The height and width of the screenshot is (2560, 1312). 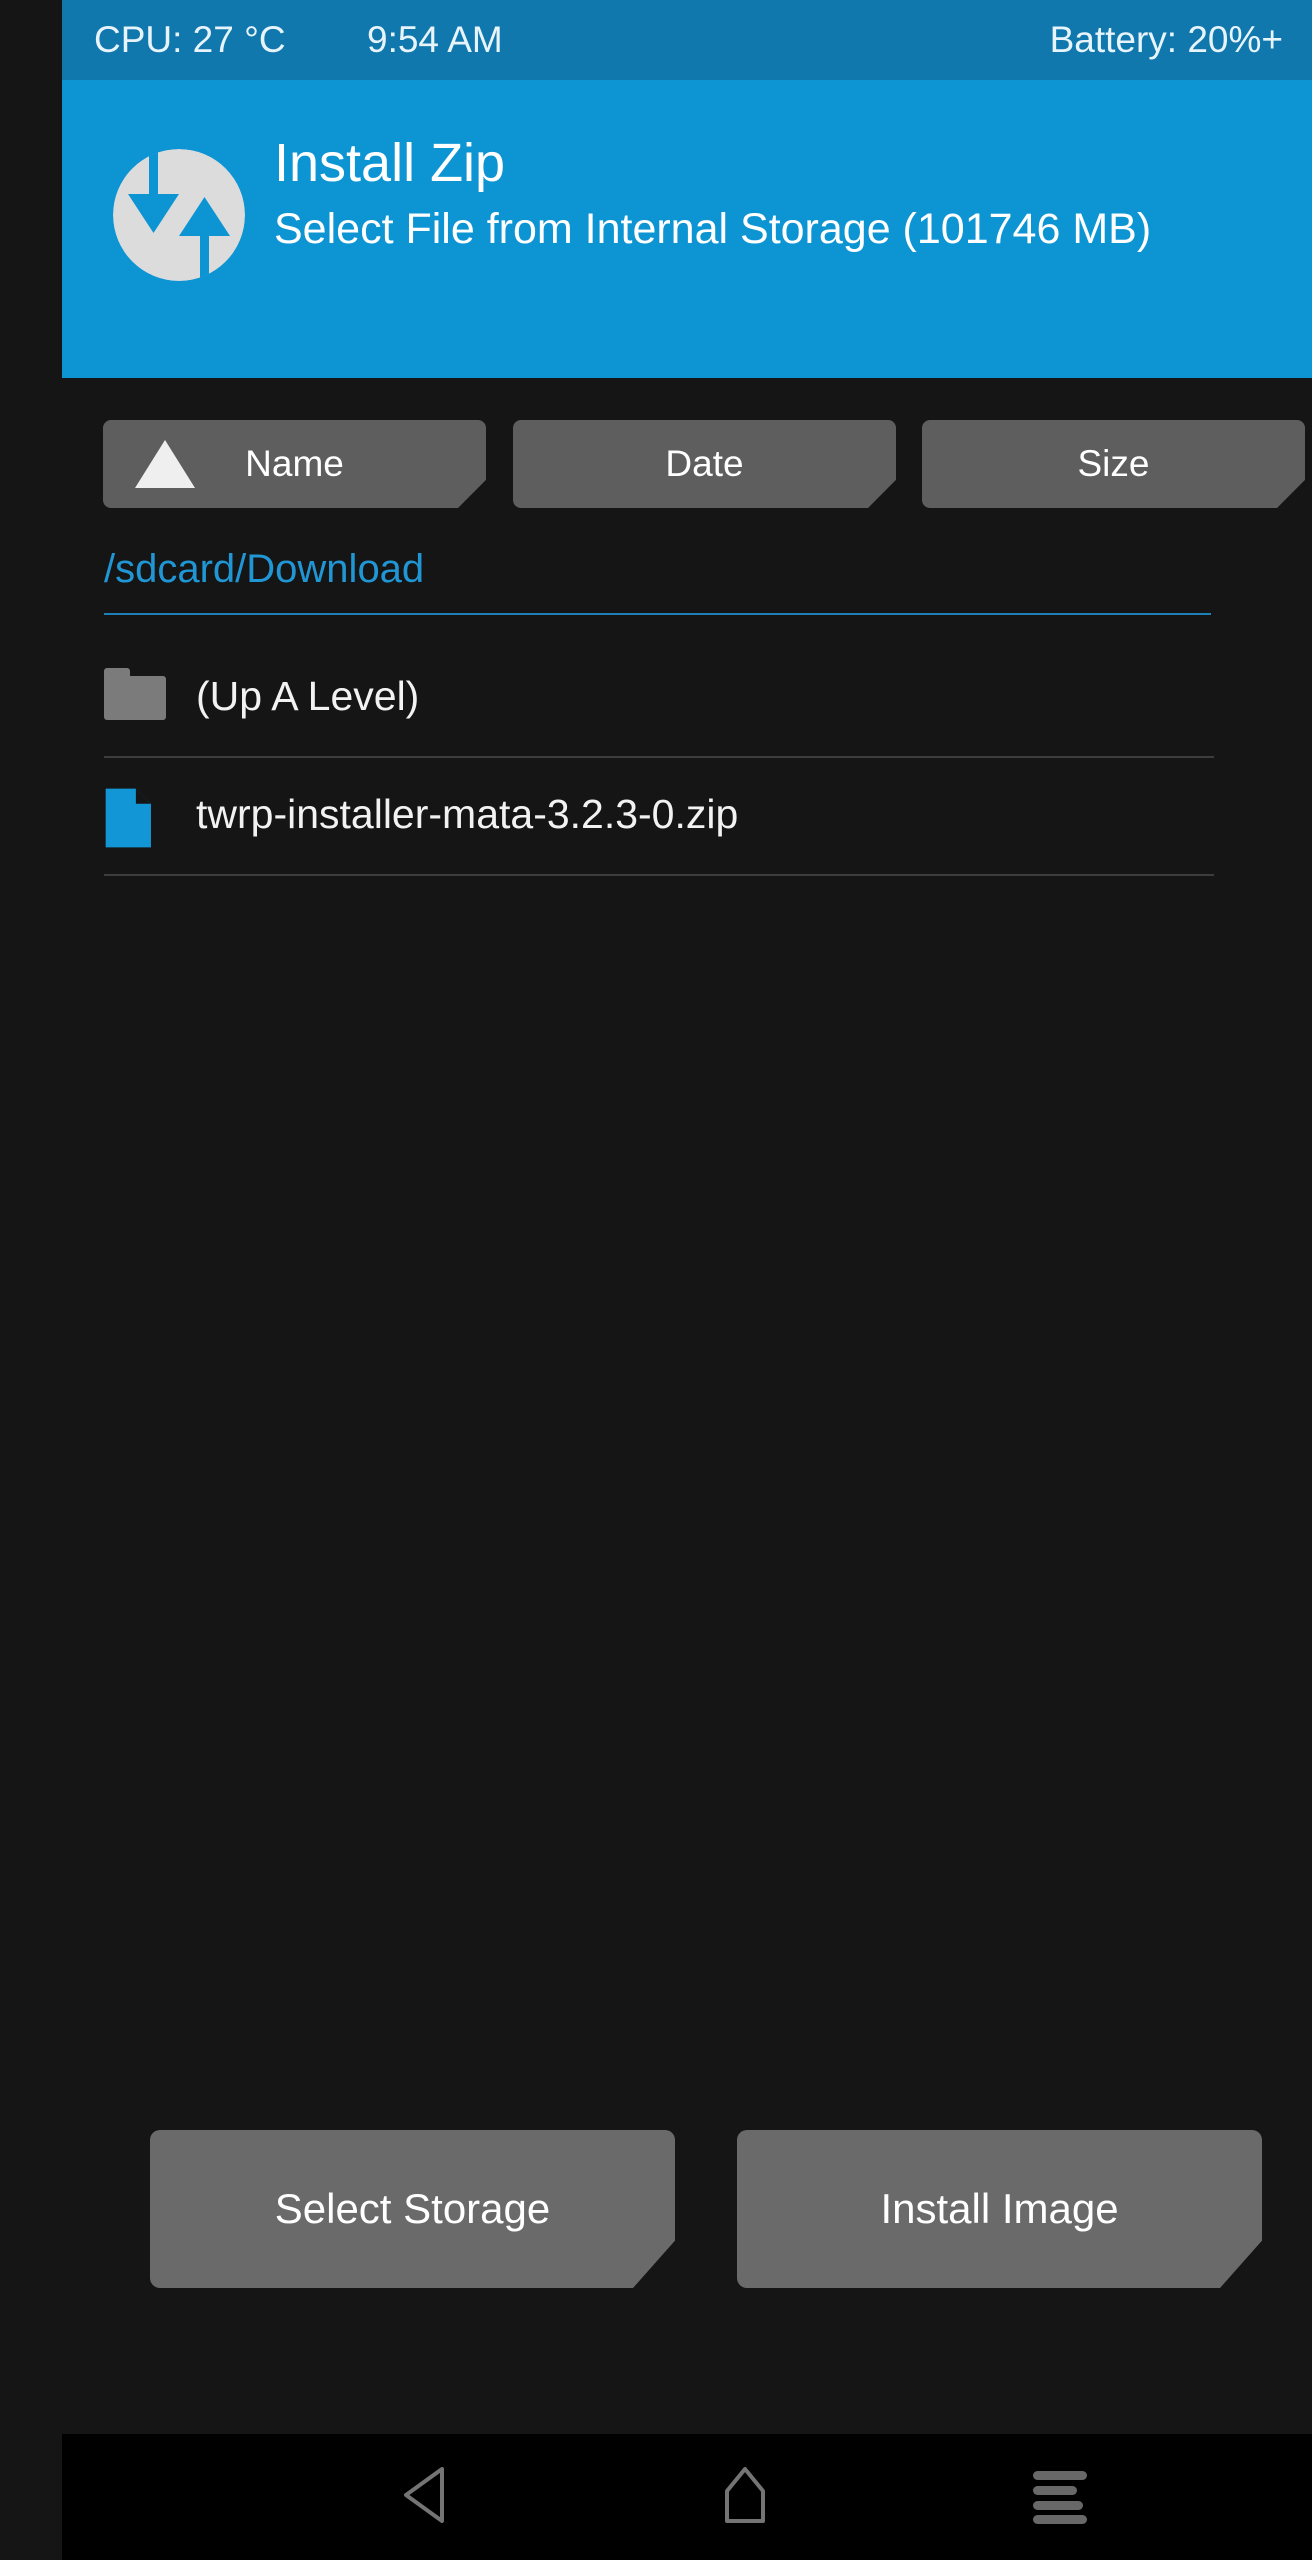 I want to click on current-path-label: /sdcard/Download, so click(x=264, y=569).